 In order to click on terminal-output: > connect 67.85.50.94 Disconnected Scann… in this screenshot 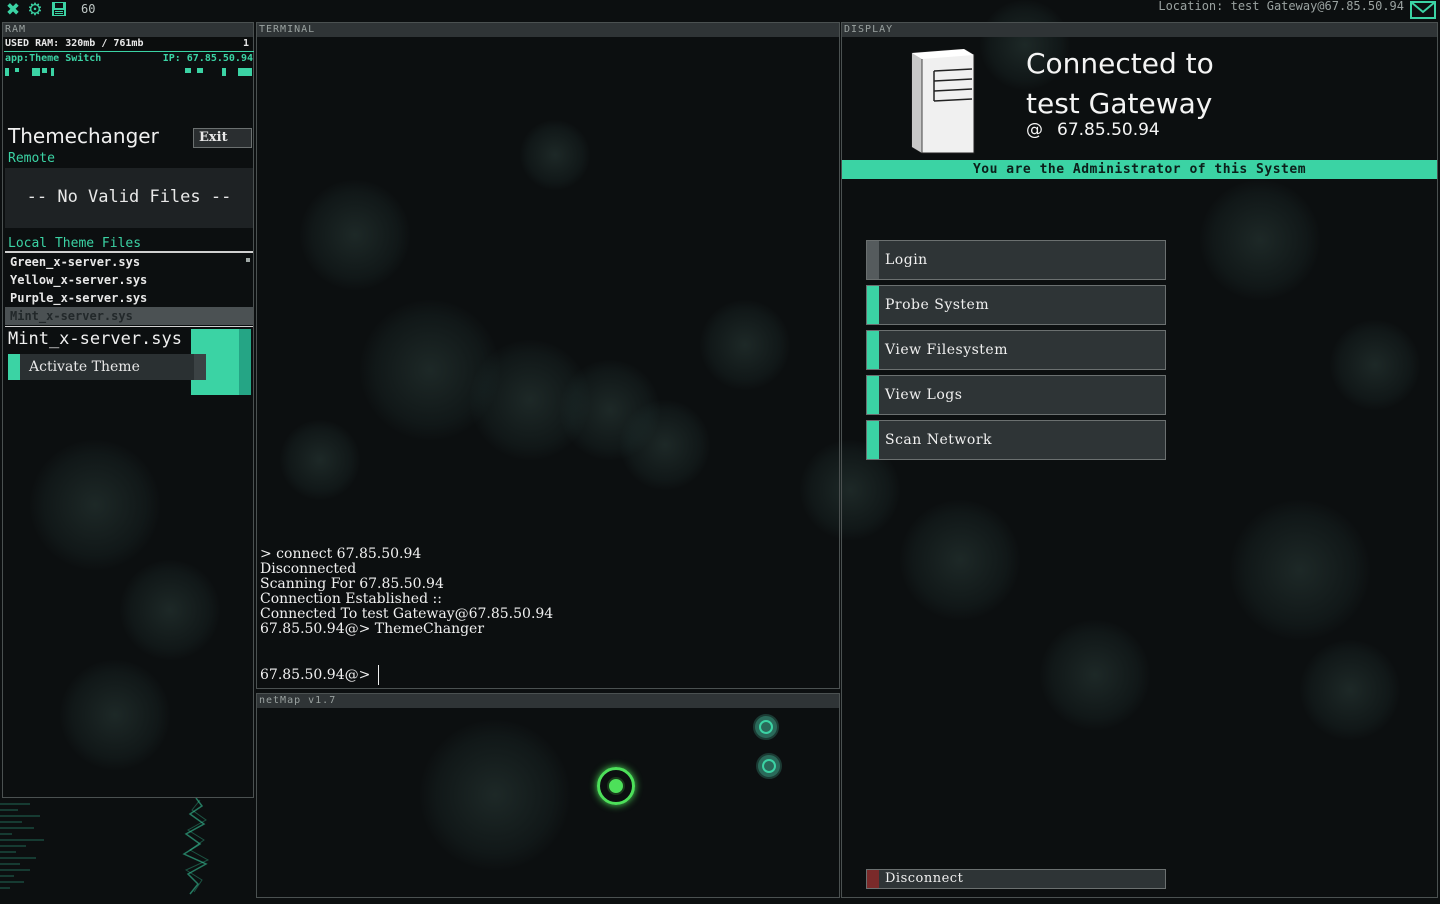, I will do `click(406, 592)`.